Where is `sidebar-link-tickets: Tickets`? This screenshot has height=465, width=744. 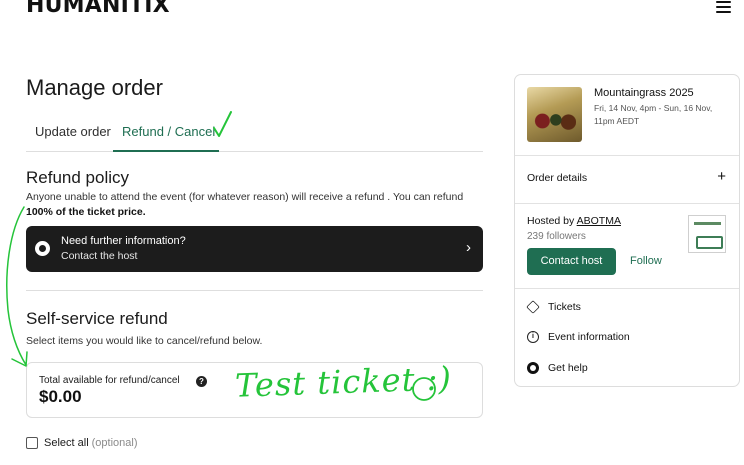 sidebar-link-tickets: Tickets is located at coordinates (553, 307).